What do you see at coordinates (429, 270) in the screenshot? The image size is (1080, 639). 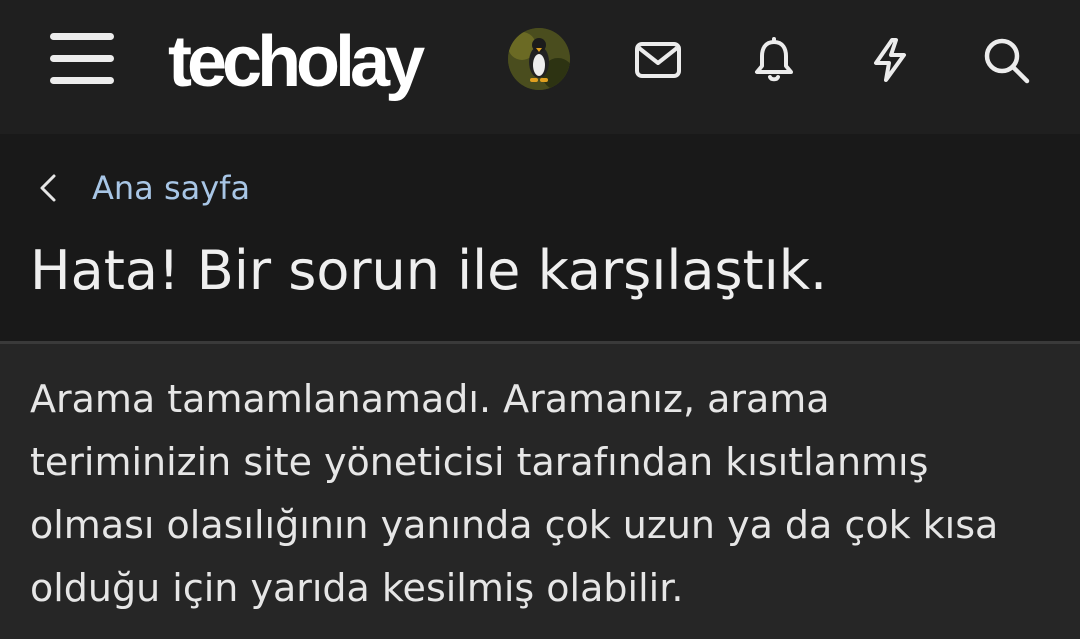 I see `page-title: Hata! Bir sorun ile karşılaştık.` at bounding box center [429, 270].